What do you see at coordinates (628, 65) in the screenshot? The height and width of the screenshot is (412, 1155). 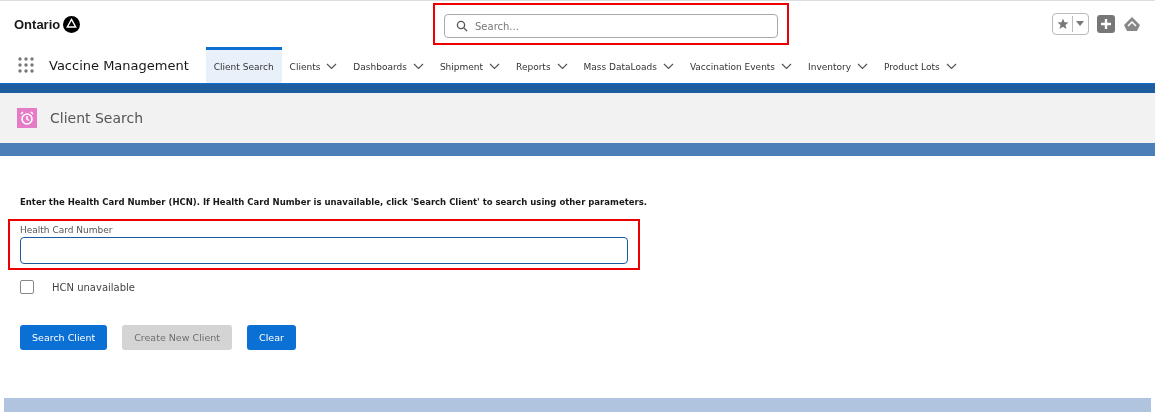 I see `nav-tab: Mass DataLoads` at bounding box center [628, 65].